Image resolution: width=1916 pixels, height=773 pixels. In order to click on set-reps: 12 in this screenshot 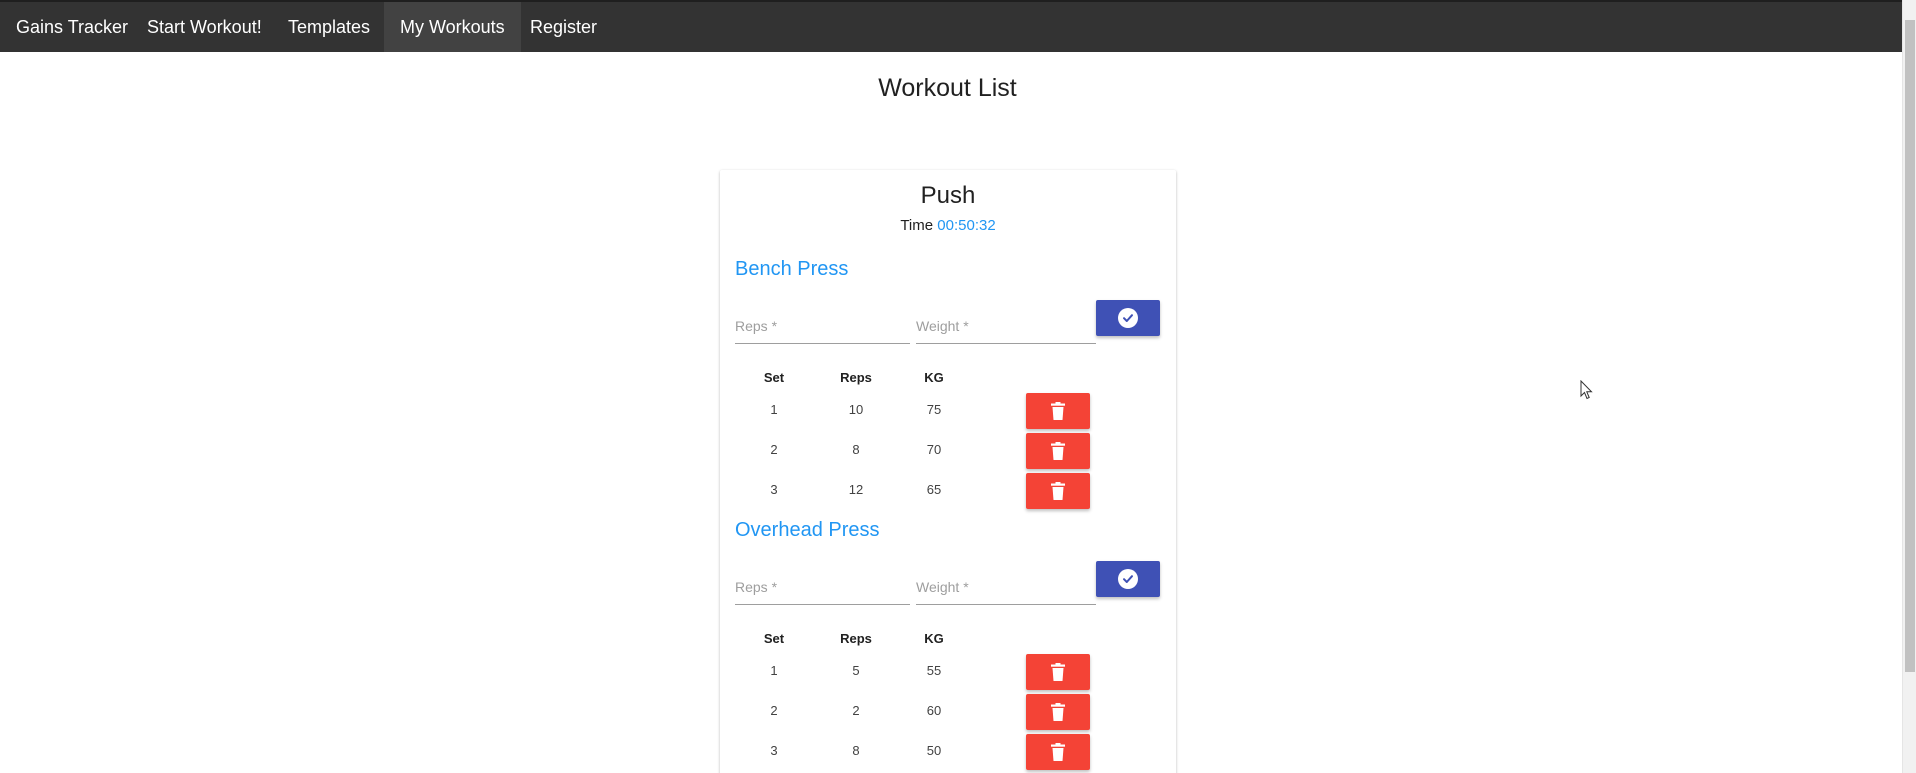, I will do `click(856, 489)`.